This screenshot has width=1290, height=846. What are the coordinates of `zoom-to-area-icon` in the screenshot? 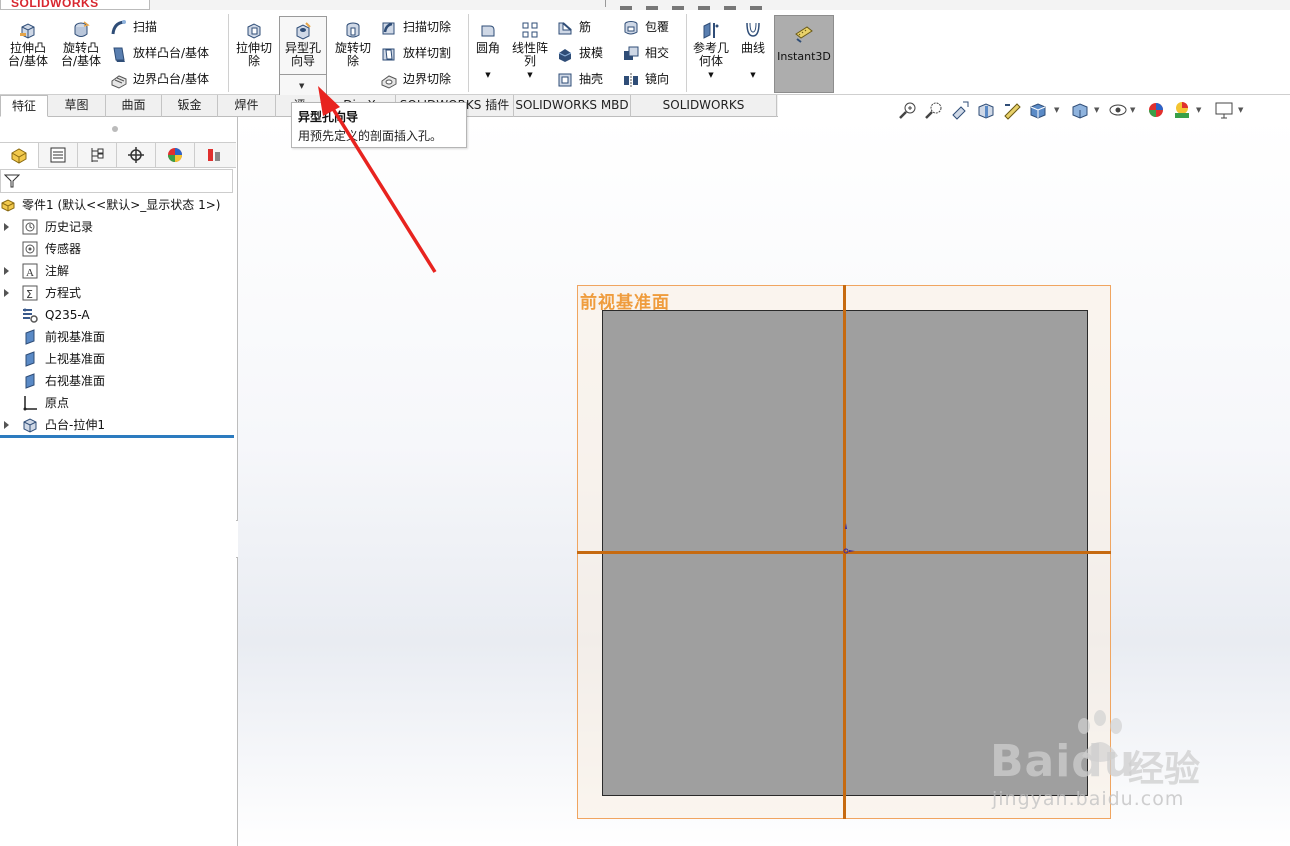 It's located at (934, 110).